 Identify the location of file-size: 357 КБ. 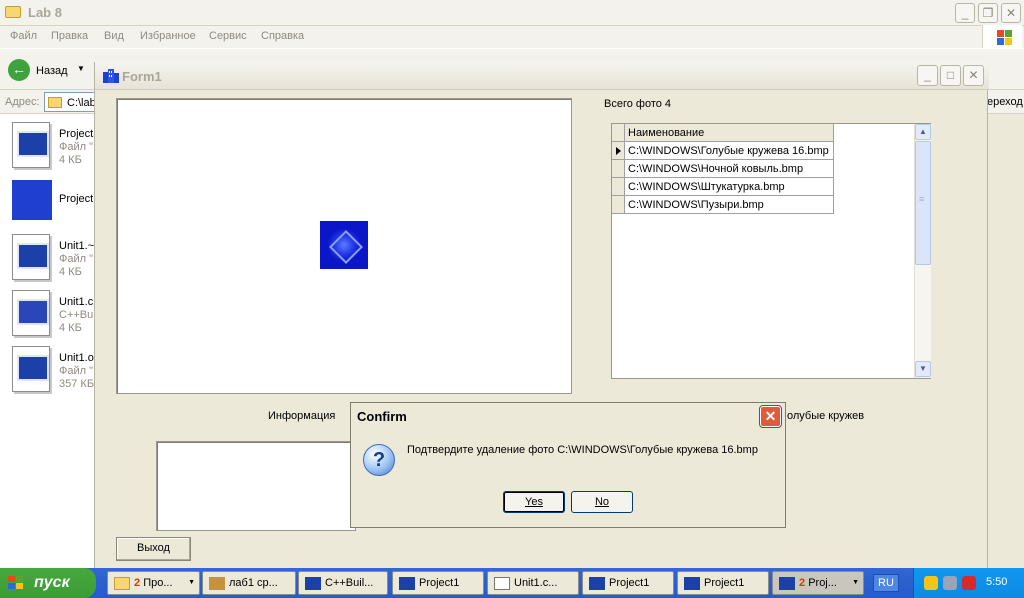
(77, 384).